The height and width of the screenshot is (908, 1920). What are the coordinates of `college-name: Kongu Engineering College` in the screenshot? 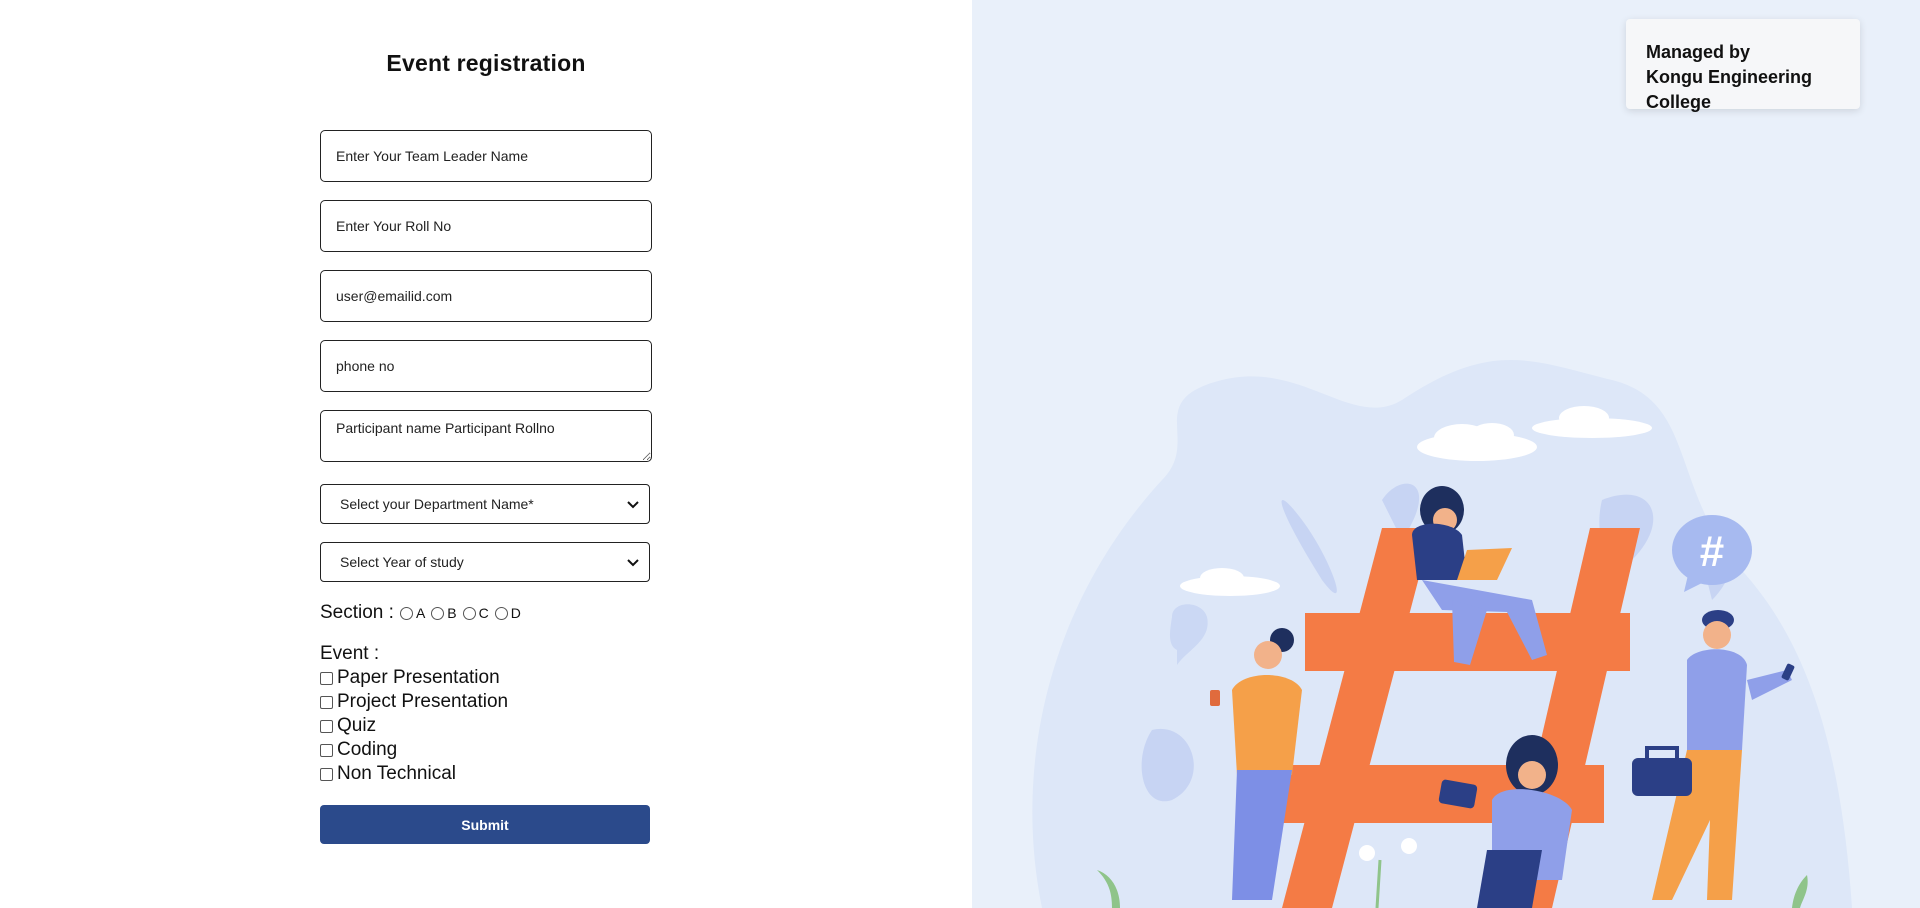 It's located at (1729, 89).